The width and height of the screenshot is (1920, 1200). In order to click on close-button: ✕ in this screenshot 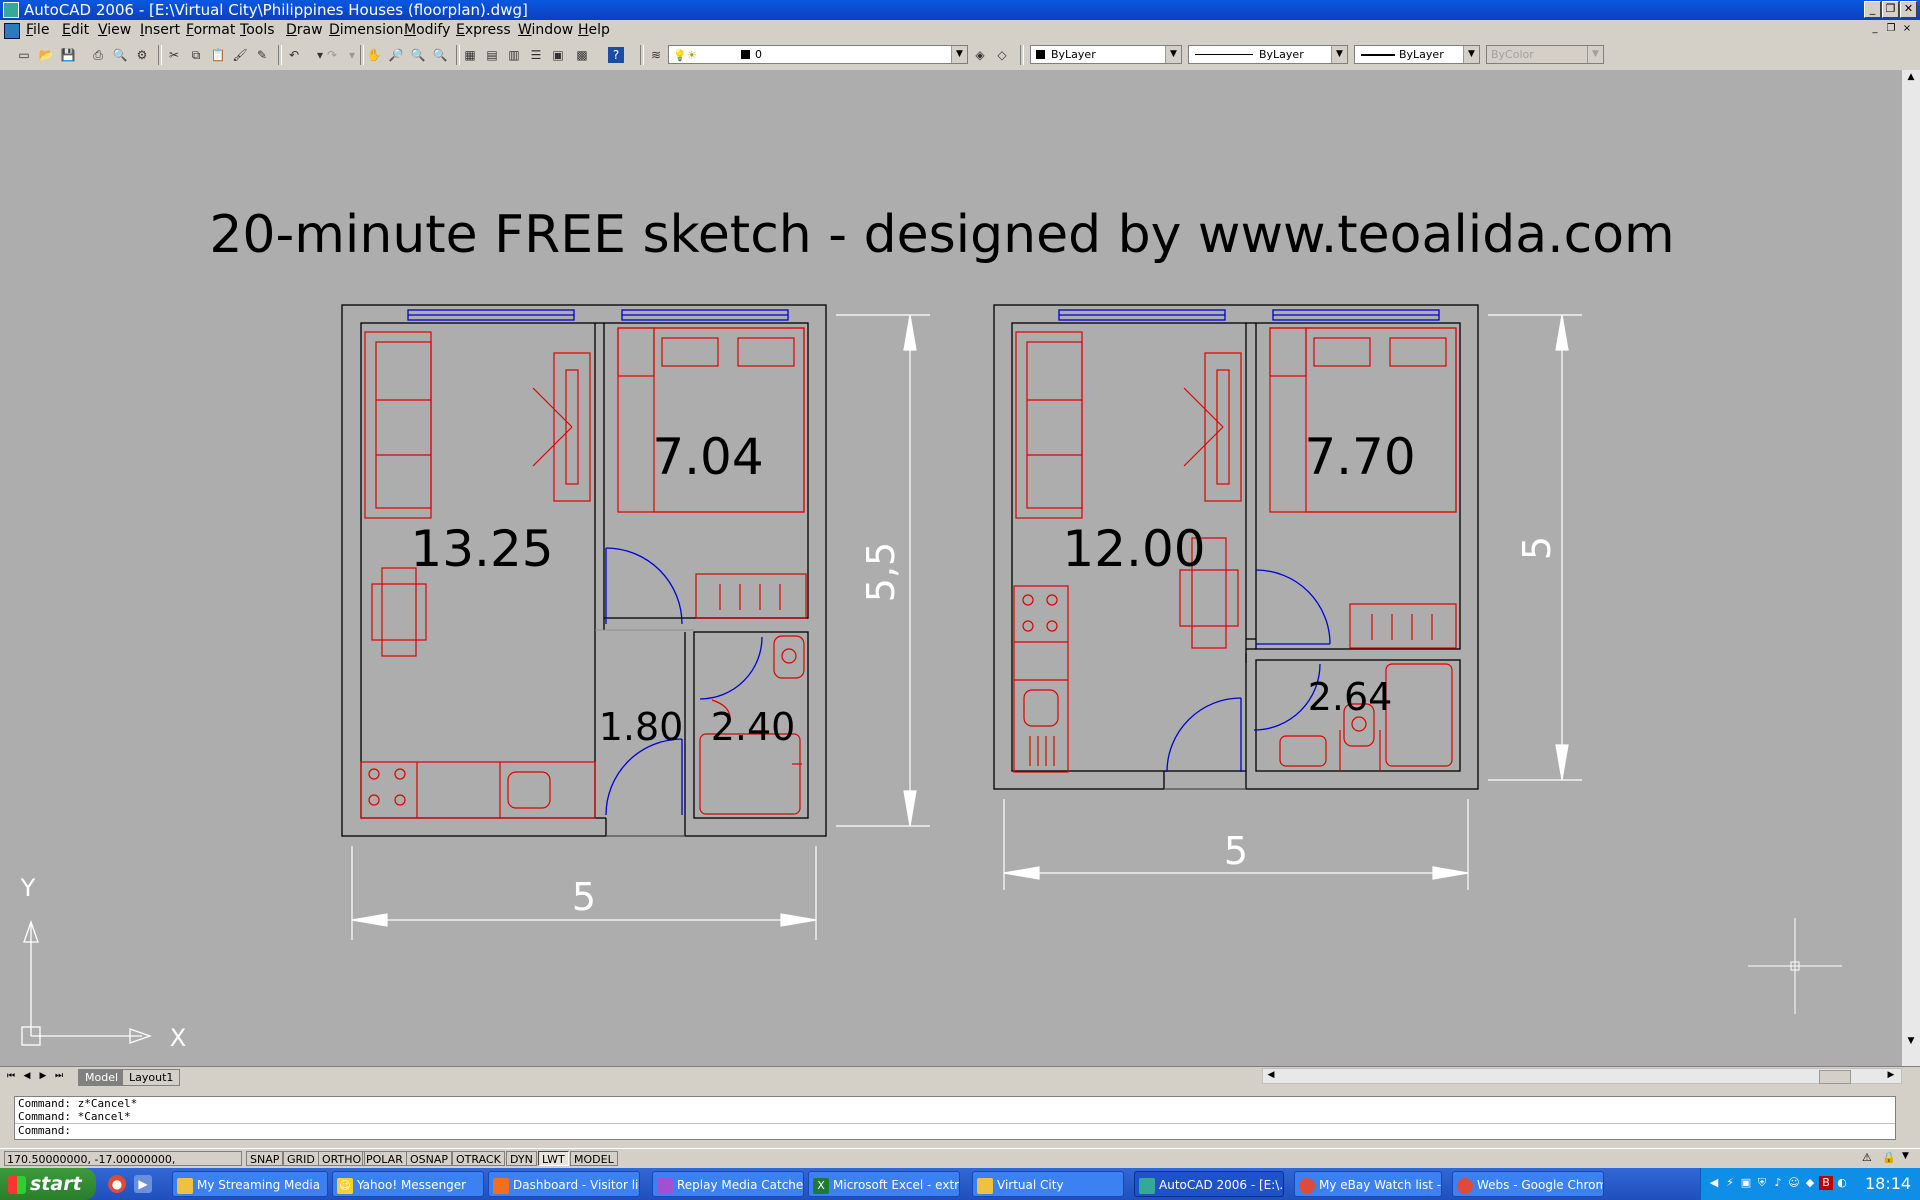, I will do `click(1908, 9)`.